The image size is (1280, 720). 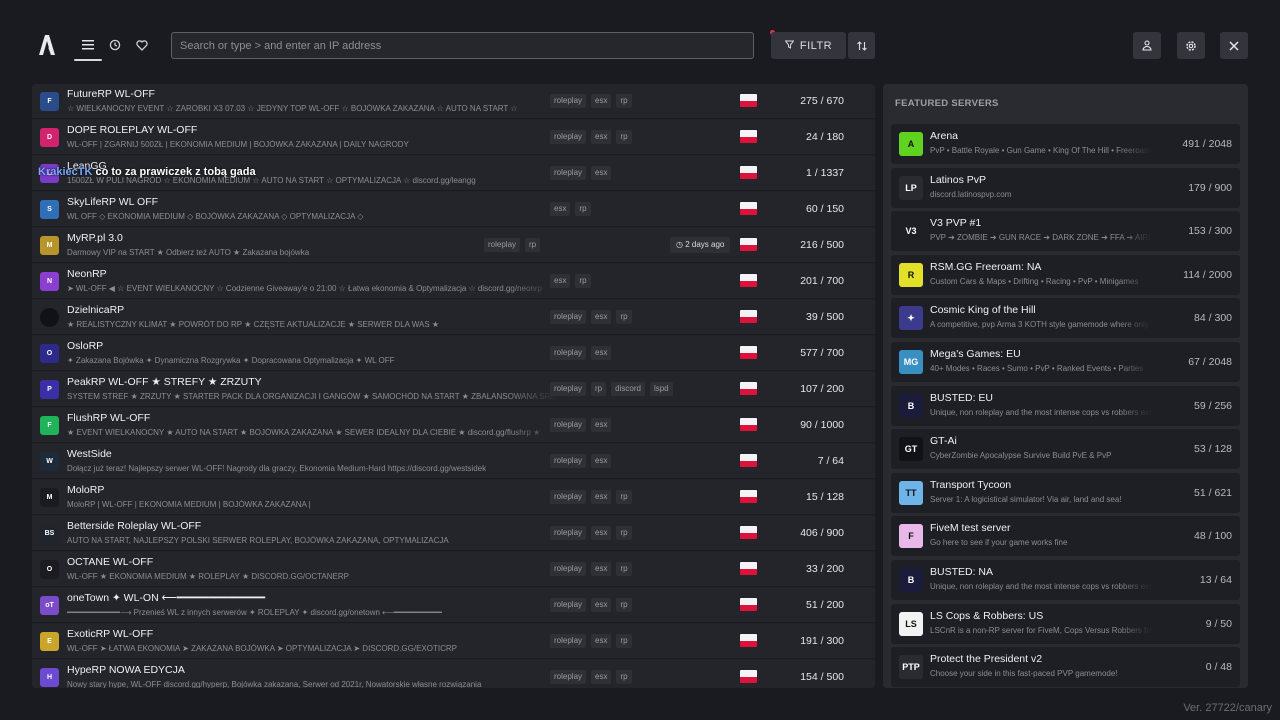 What do you see at coordinates (628, 389) in the screenshot?
I see `server-tag: discord` at bounding box center [628, 389].